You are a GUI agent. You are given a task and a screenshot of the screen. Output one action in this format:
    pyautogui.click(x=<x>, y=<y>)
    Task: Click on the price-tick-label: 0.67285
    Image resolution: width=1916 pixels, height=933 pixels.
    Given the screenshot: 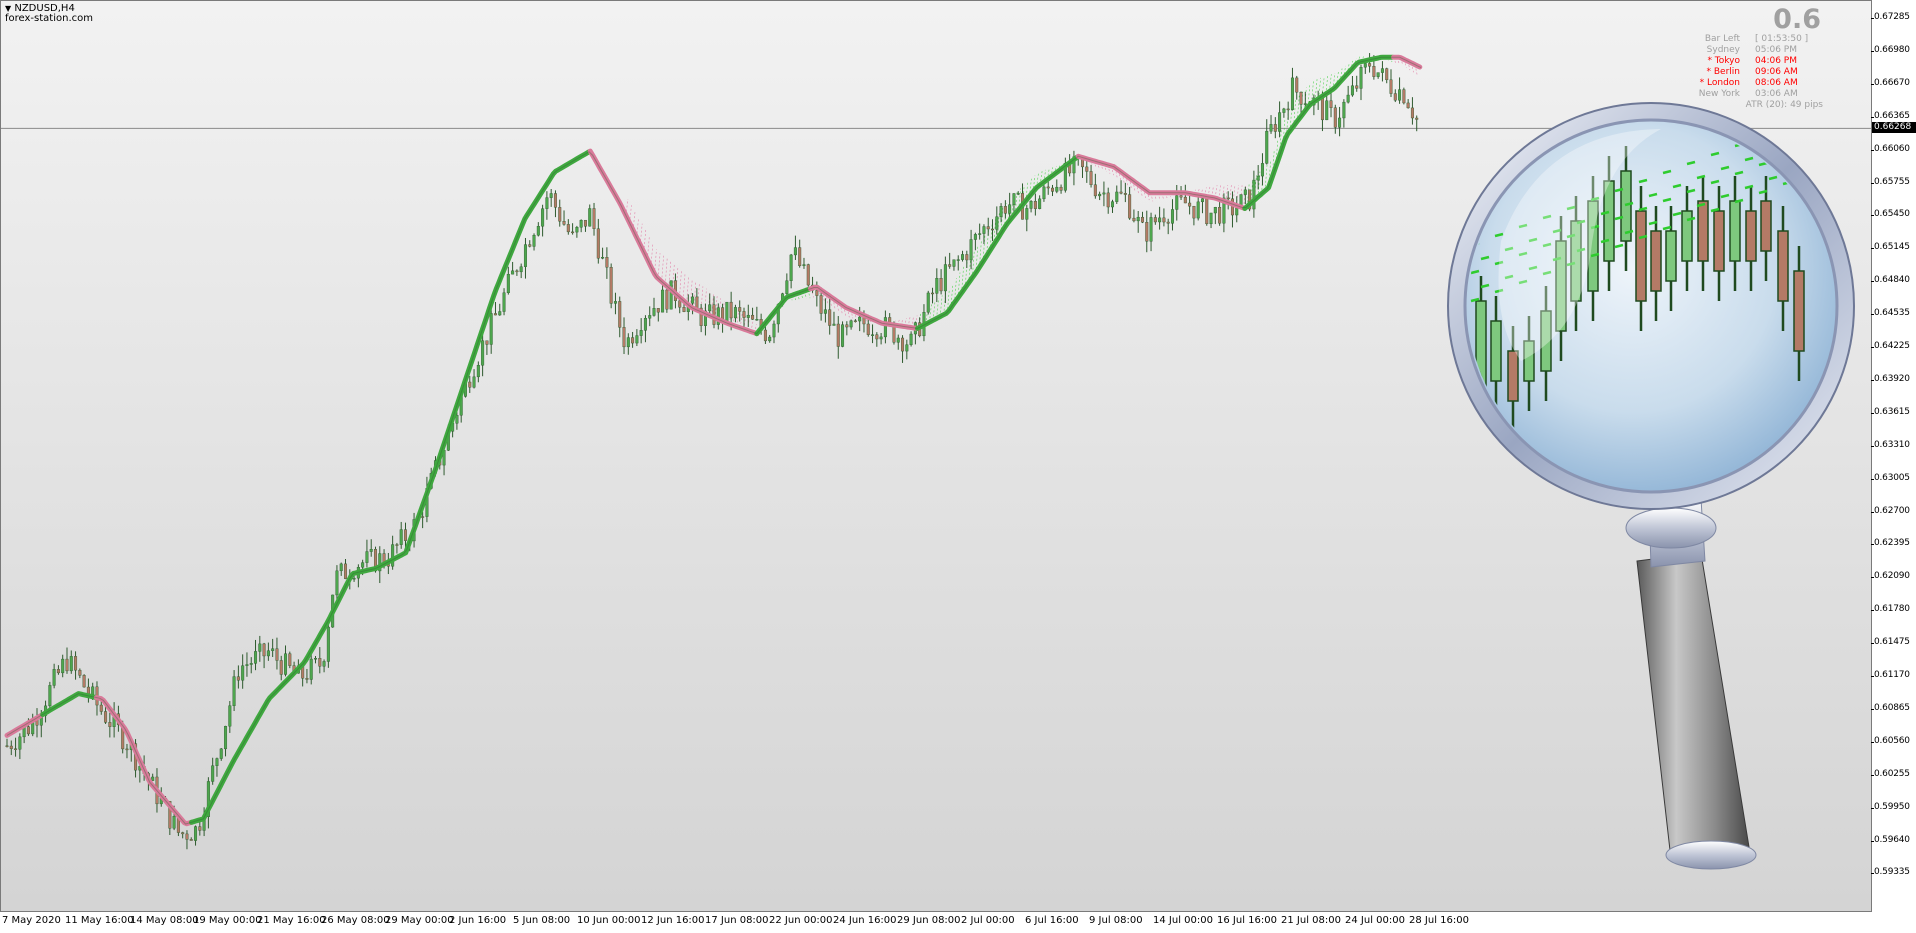 What is the action you would take?
    pyautogui.click(x=1890, y=17)
    